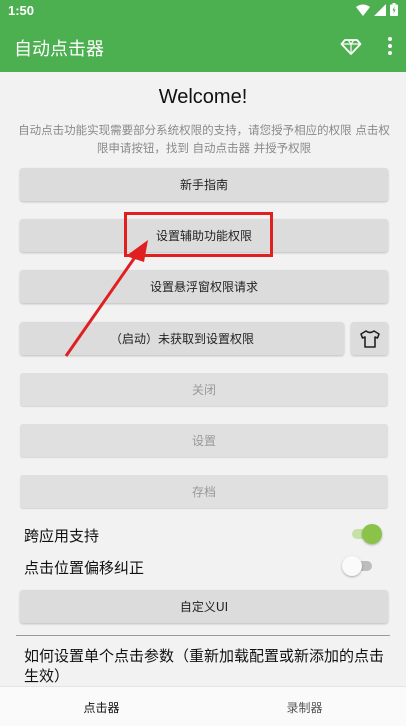 Image resolution: width=406 pixels, height=726 pixels. I want to click on bottom-navigation: 点击器 录制器, so click(203, 706).